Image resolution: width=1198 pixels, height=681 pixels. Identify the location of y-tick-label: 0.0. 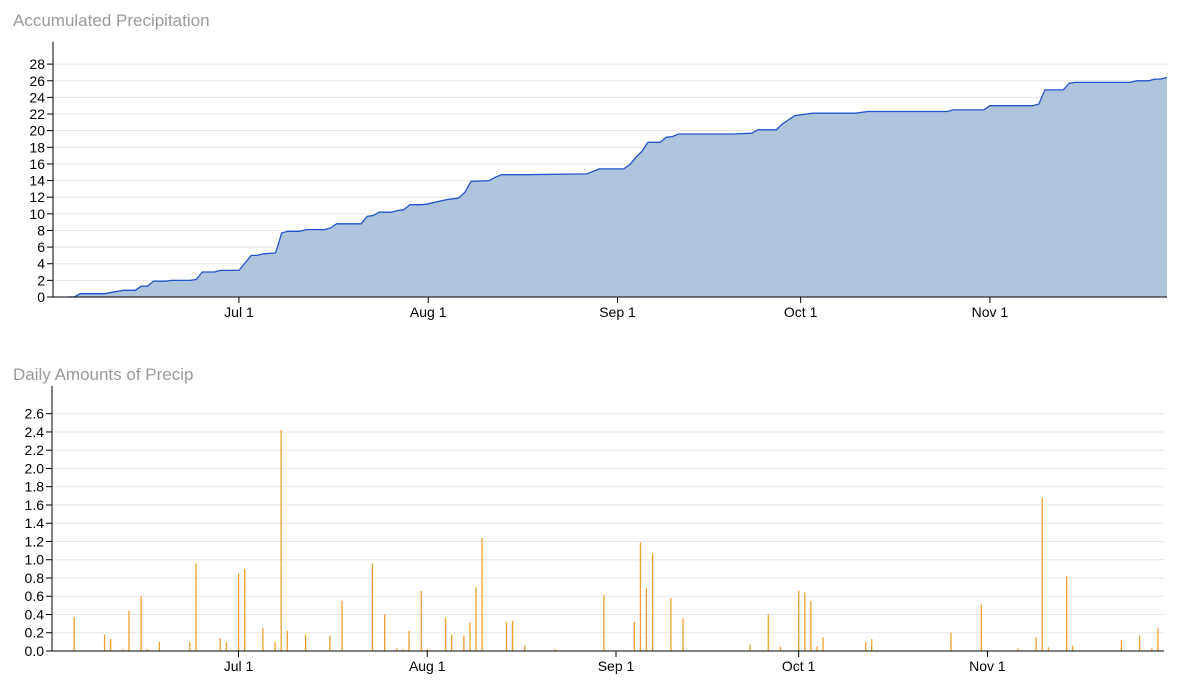
(35, 651).